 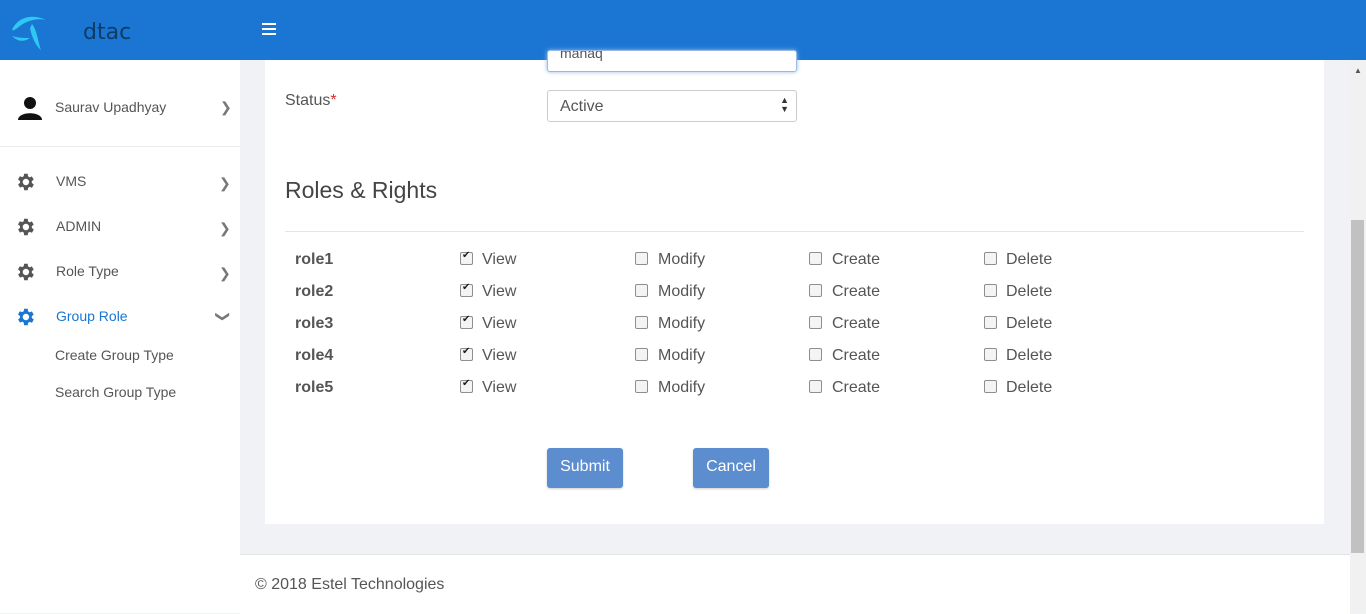 What do you see at coordinates (582, 106) in the screenshot?
I see `status-selected-value: Active` at bounding box center [582, 106].